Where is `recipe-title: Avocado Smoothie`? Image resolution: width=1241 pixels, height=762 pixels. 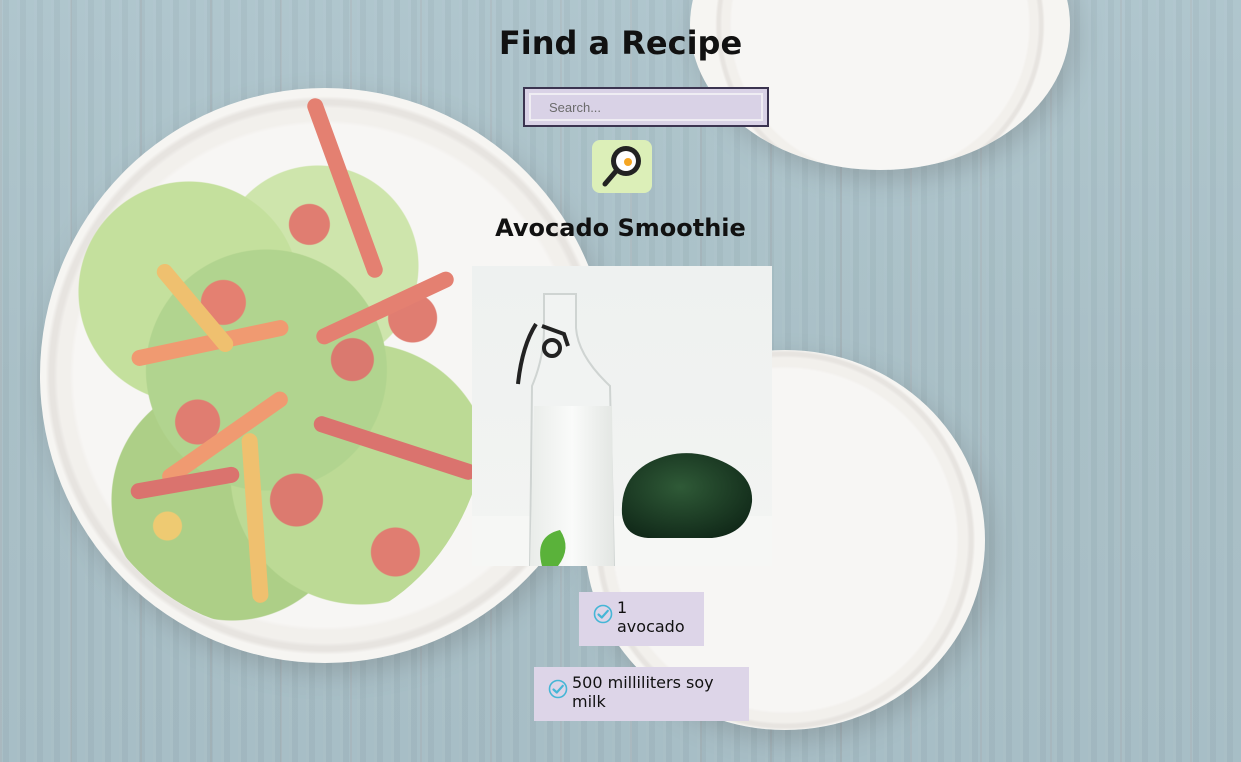 recipe-title: Avocado Smoothie is located at coordinates (620, 228).